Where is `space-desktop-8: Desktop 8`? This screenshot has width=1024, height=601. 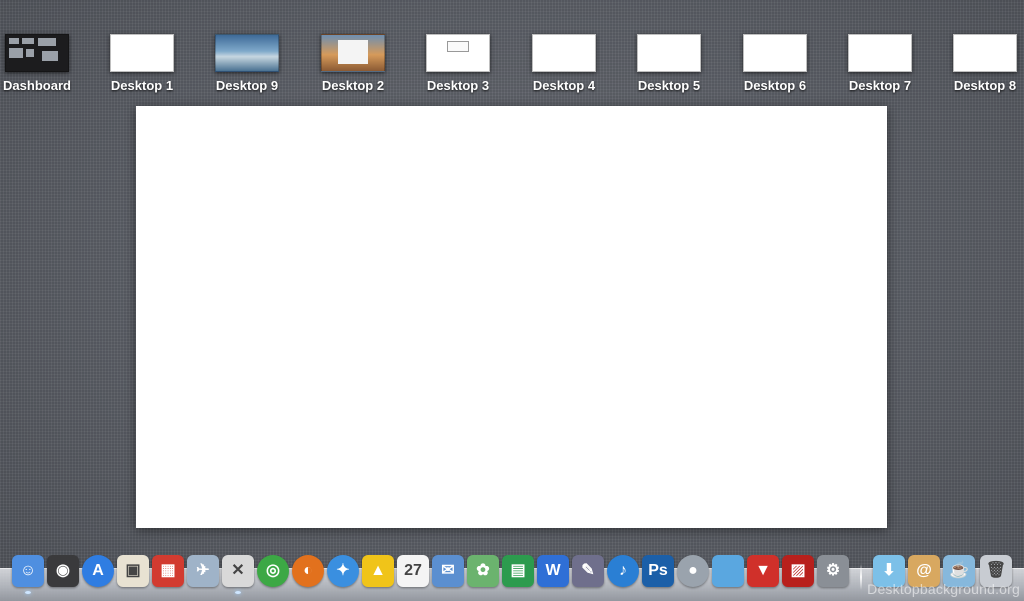 space-desktop-8: Desktop 8 is located at coordinates (979, 63).